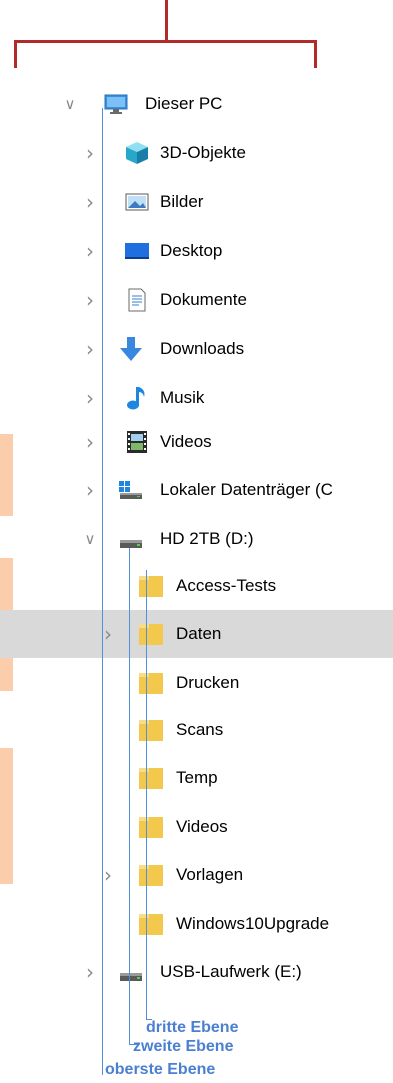 The height and width of the screenshot is (1083, 393). I want to click on monitor-icon, so click(116, 104).